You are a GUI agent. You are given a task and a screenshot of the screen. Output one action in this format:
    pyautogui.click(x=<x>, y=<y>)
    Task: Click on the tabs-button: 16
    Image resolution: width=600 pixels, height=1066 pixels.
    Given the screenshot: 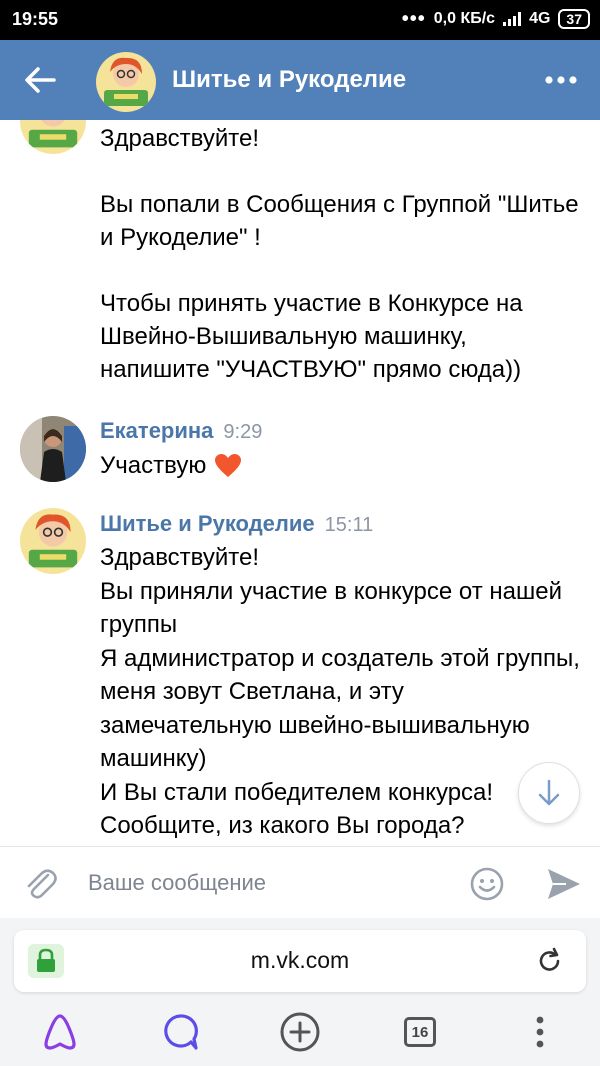 What is the action you would take?
    pyautogui.click(x=420, y=1032)
    